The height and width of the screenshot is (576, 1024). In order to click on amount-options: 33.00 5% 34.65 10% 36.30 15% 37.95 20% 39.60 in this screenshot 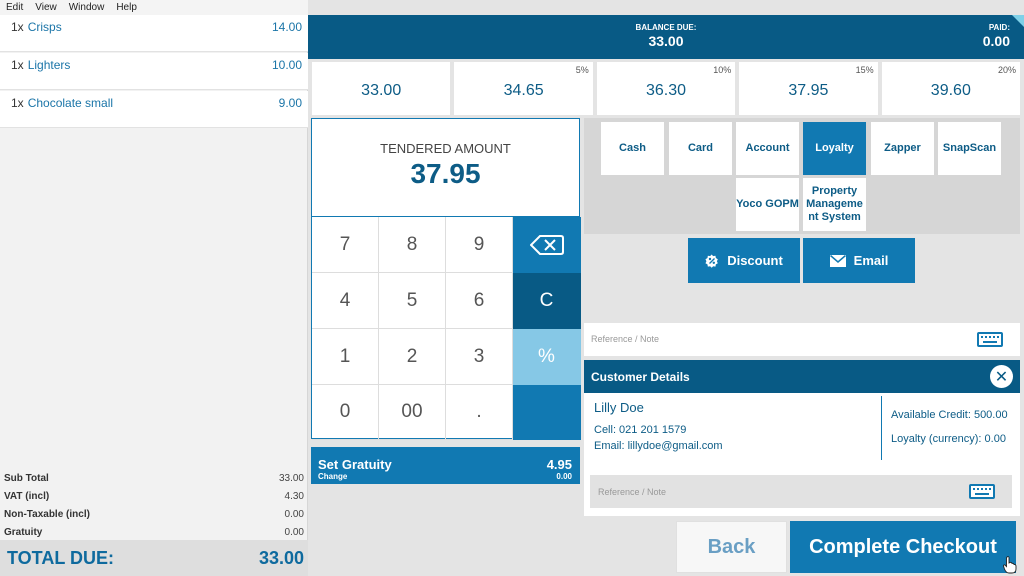, I will do `click(666, 88)`.